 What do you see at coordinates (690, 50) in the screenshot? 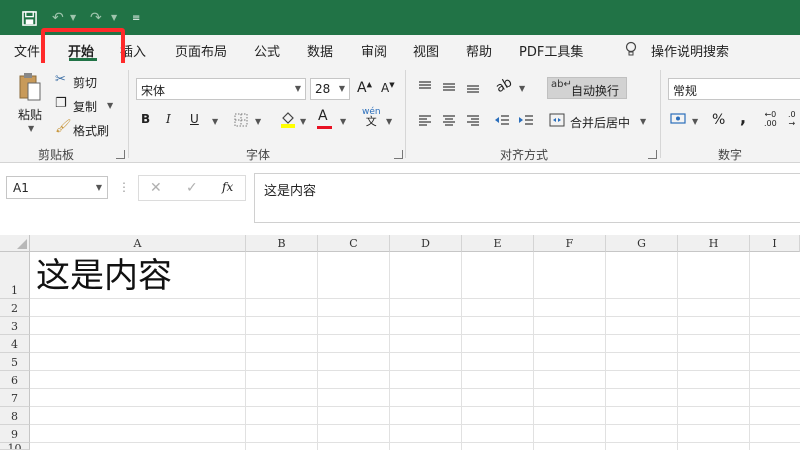
I see `tell-me-search: 操作说明搜索` at bounding box center [690, 50].